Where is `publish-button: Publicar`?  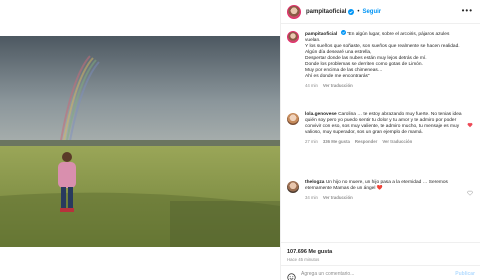 publish-button: Publicar is located at coordinates (465, 274).